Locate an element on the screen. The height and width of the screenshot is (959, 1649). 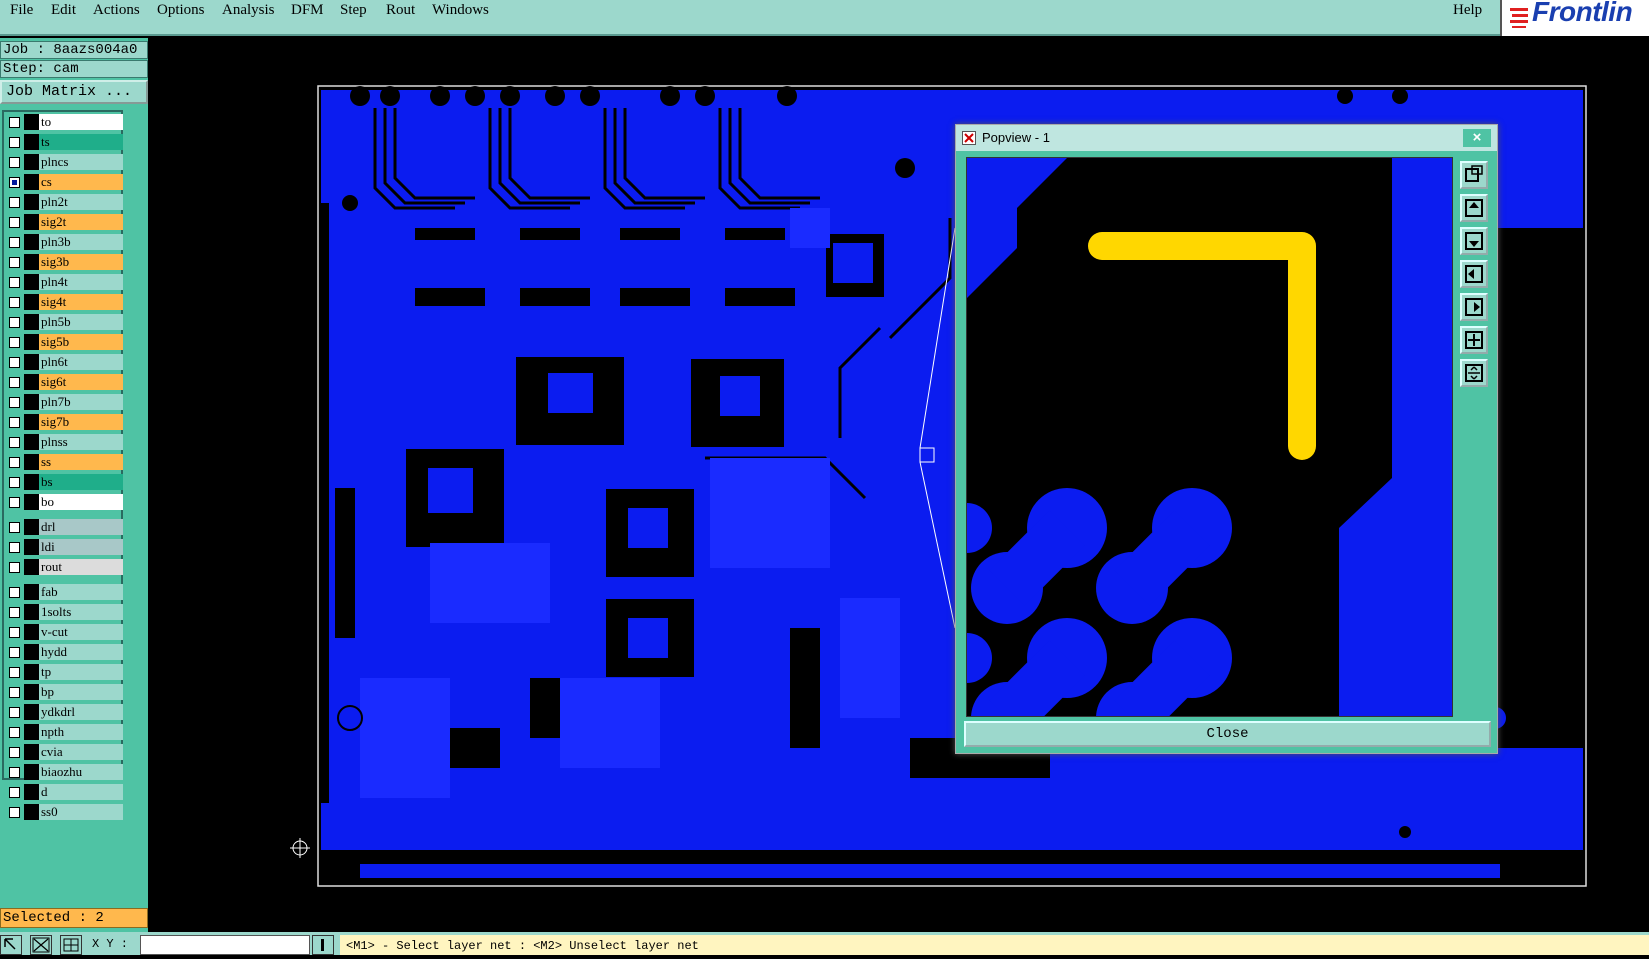
layer-row-npth: npth is located at coordinates (64, 732).